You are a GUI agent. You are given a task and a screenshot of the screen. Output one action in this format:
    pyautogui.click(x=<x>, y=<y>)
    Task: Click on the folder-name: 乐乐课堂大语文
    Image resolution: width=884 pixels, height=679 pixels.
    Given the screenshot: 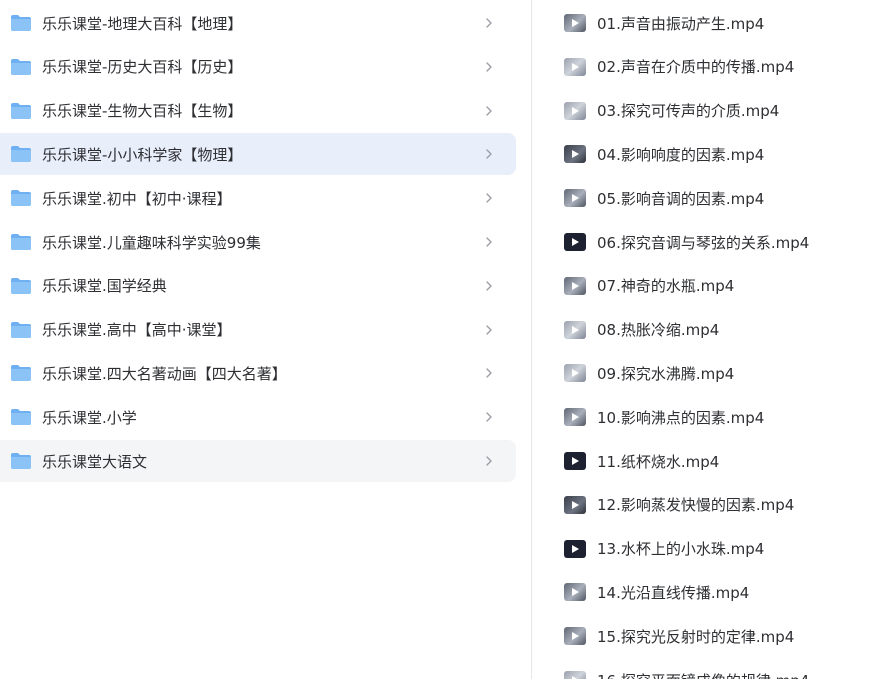 What is the action you would take?
    pyautogui.click(x=95, y=461)
    